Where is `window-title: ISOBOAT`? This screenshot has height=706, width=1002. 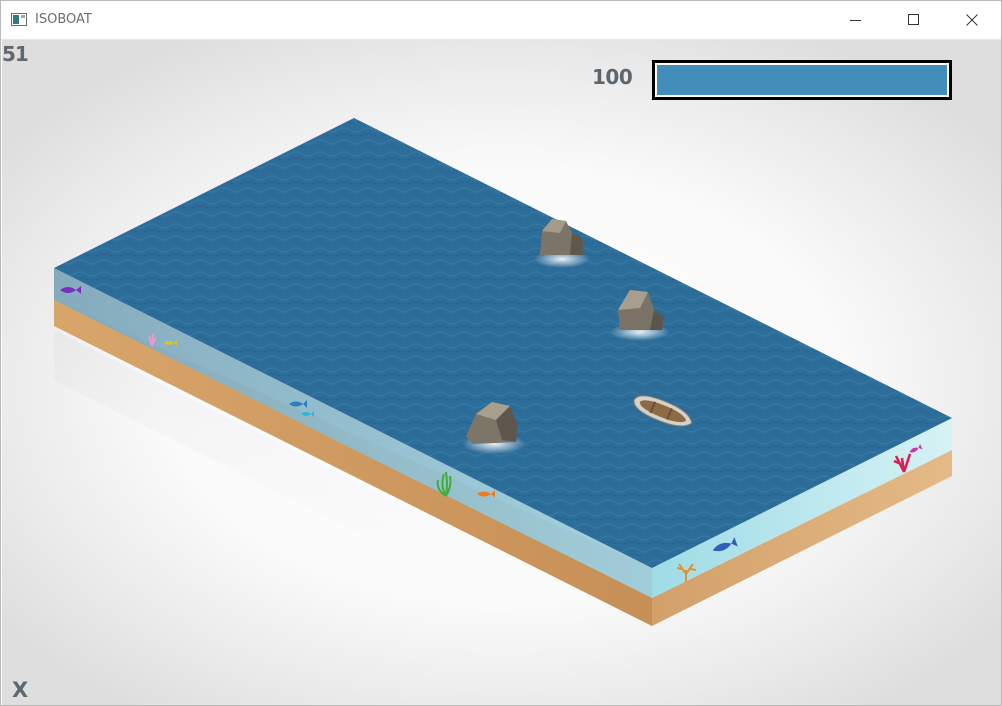
window-title: ISOBOAT is located at coordinates (63, 19).